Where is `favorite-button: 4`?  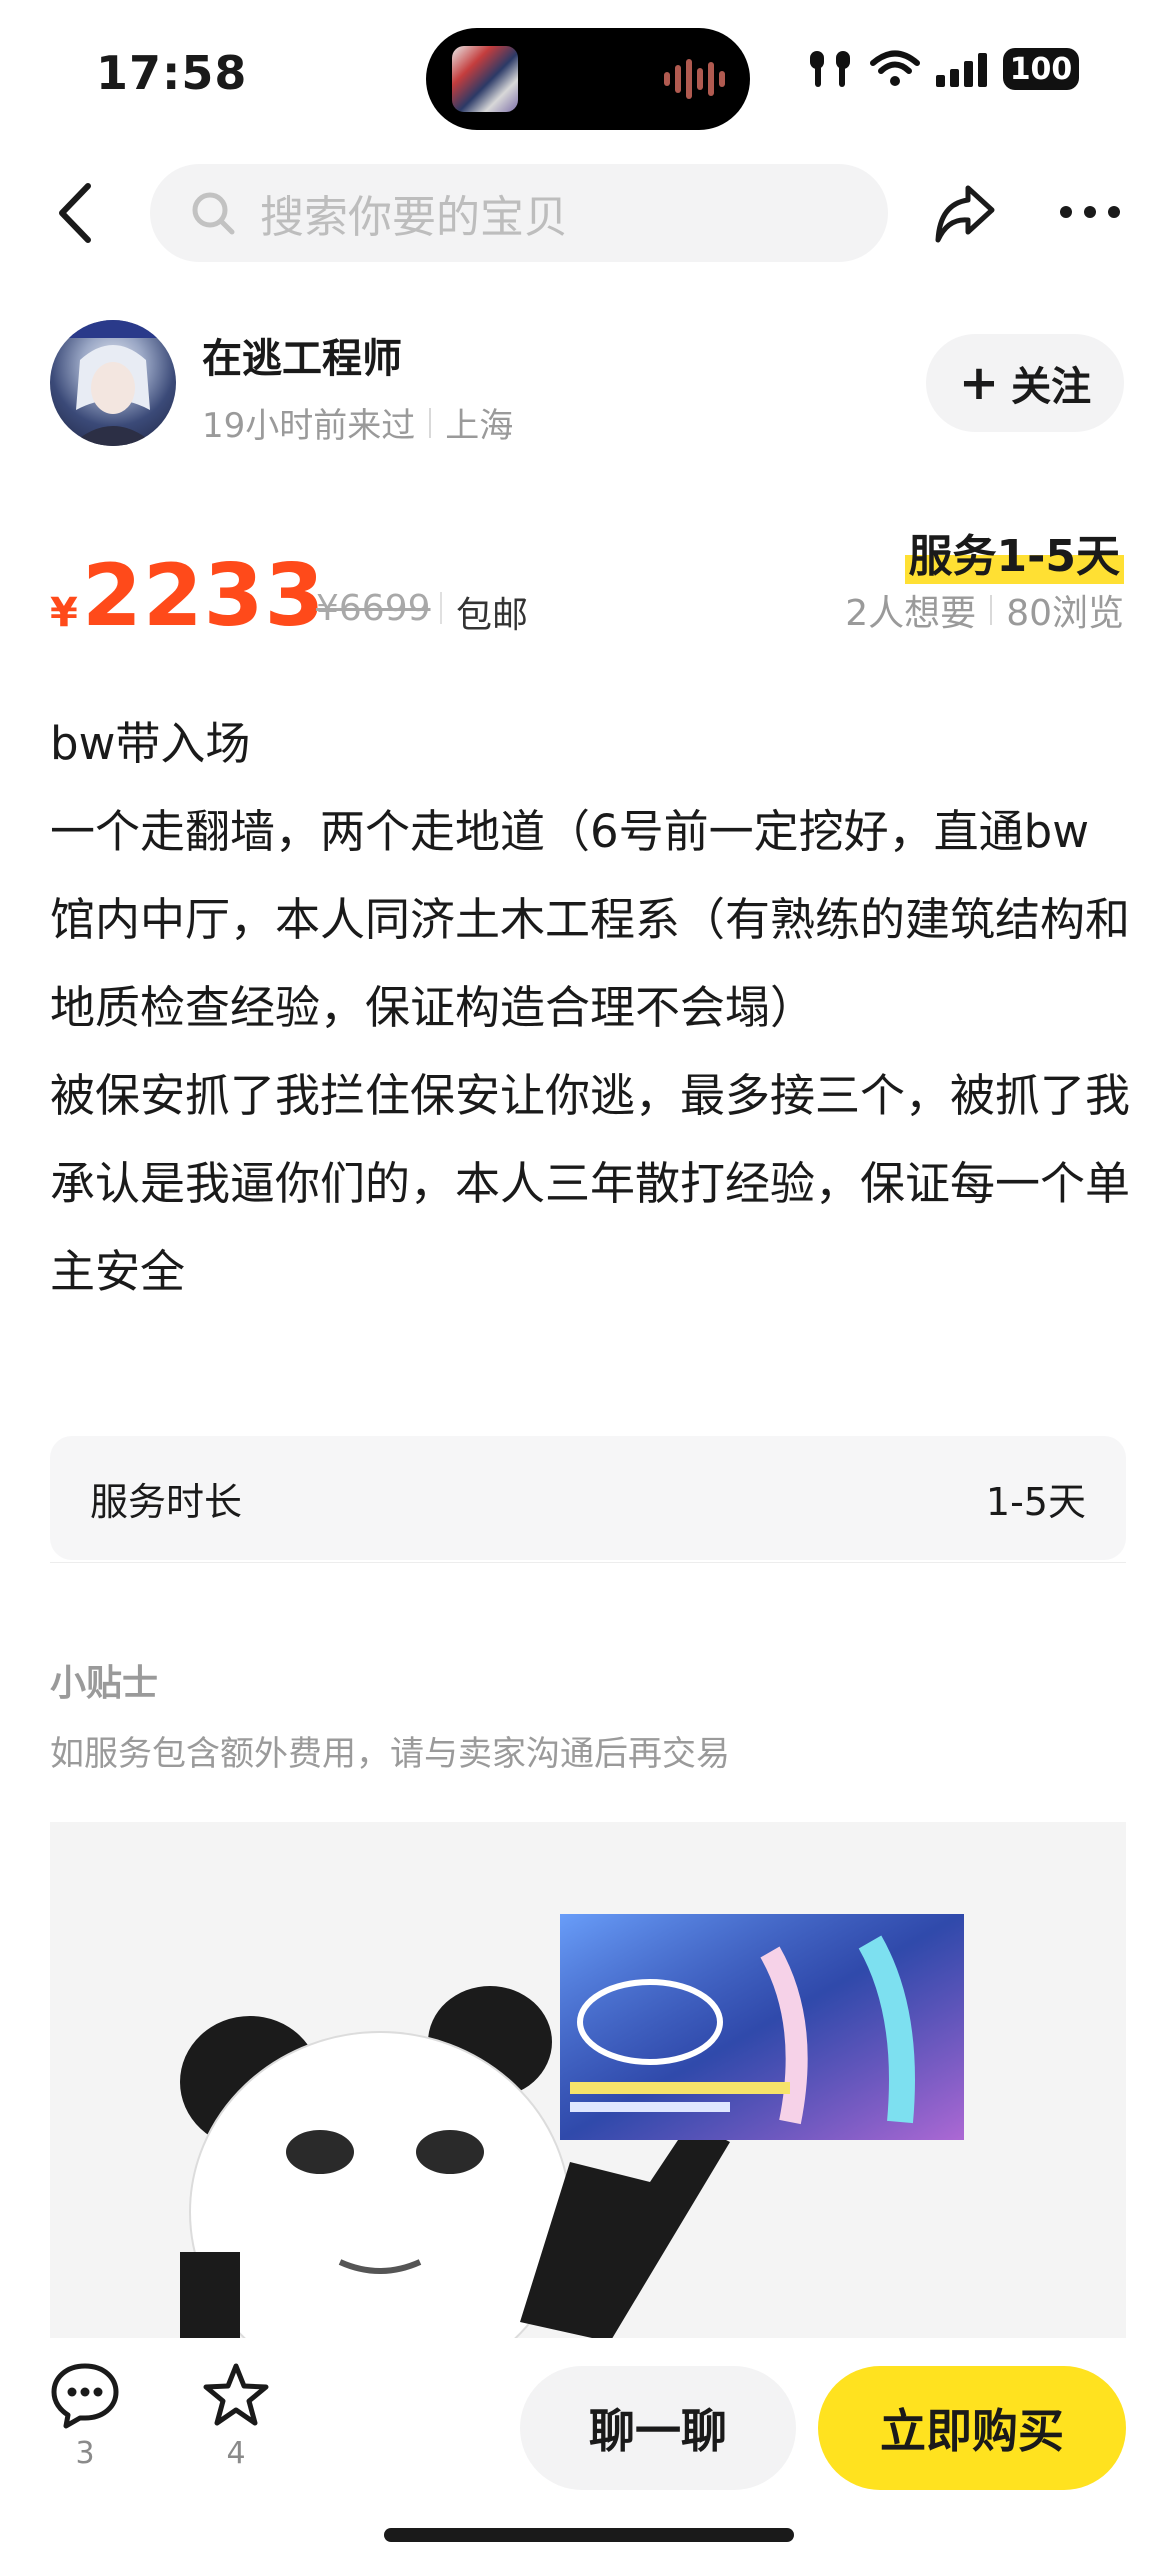 favorite-button: 4 is located at coordinates (236, 2415).